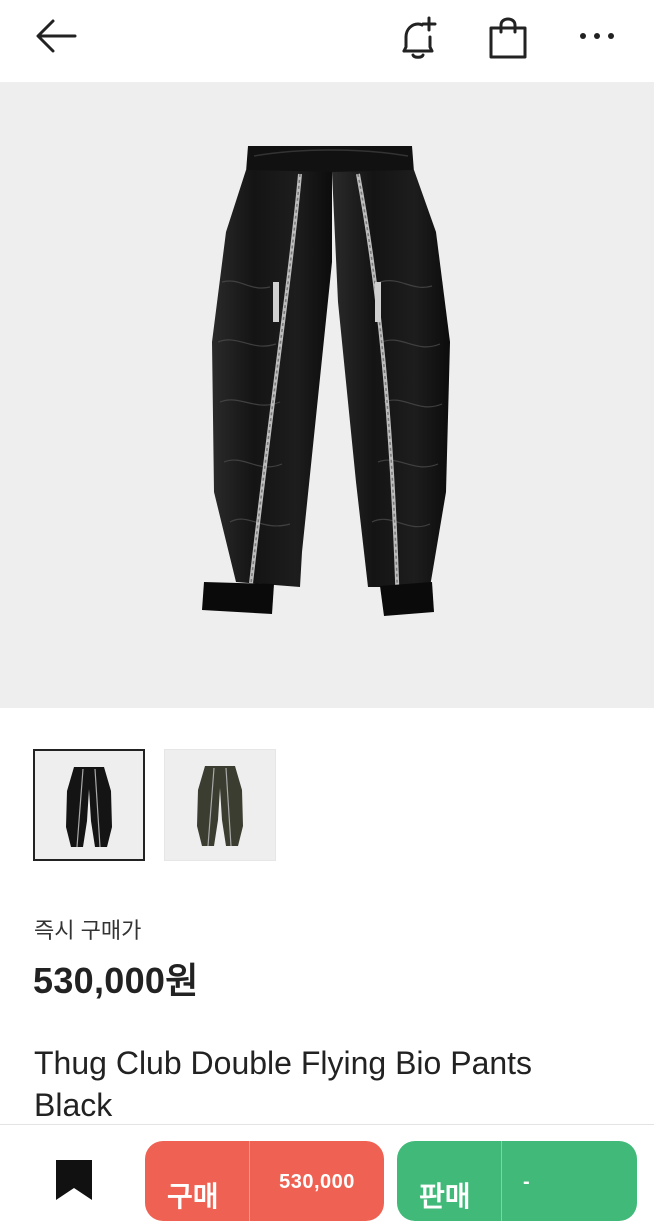  What do you see at coordinates (264, 1181) in the screenshot?
I see `buy-button: 구매 530,000` at bounding box center [264, 1181].